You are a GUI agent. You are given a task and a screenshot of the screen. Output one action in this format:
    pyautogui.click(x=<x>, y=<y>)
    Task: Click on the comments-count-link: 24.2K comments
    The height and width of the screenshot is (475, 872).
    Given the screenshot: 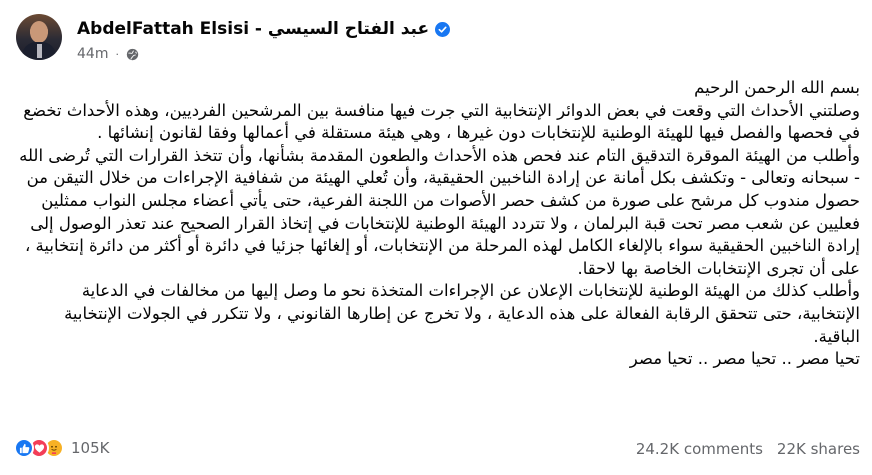 What is the action you would take?
    pyautogui.click(x=699, y=449)
    